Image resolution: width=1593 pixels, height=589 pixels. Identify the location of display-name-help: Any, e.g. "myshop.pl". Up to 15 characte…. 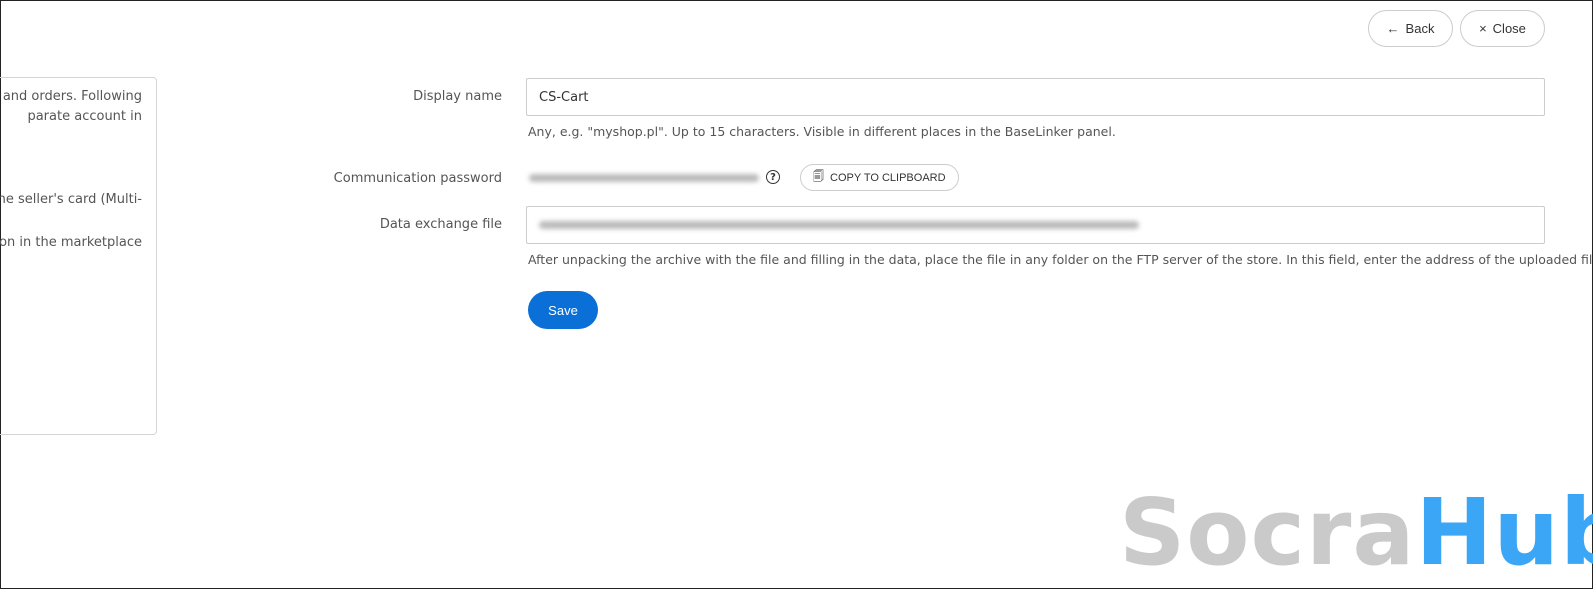
(822, 131).